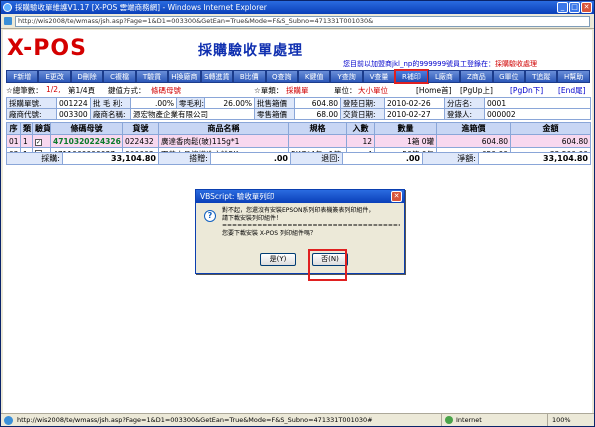  Describe the element at coordinates (444, 76) in the screenshot. I see `toolbar-vendor-button: L廠商` at that location.